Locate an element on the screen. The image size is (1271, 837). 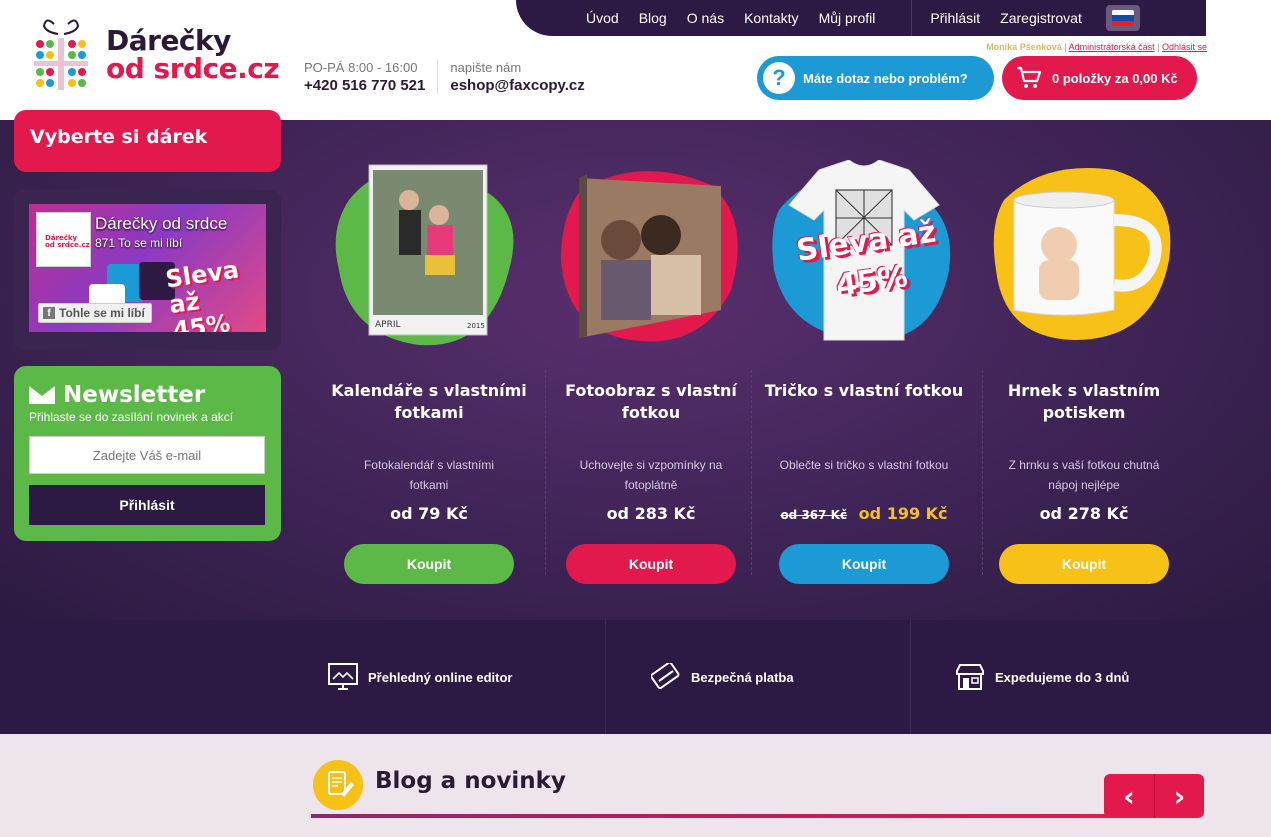
feature-label: Přehledný online editor is located at coordinates (440, 677).